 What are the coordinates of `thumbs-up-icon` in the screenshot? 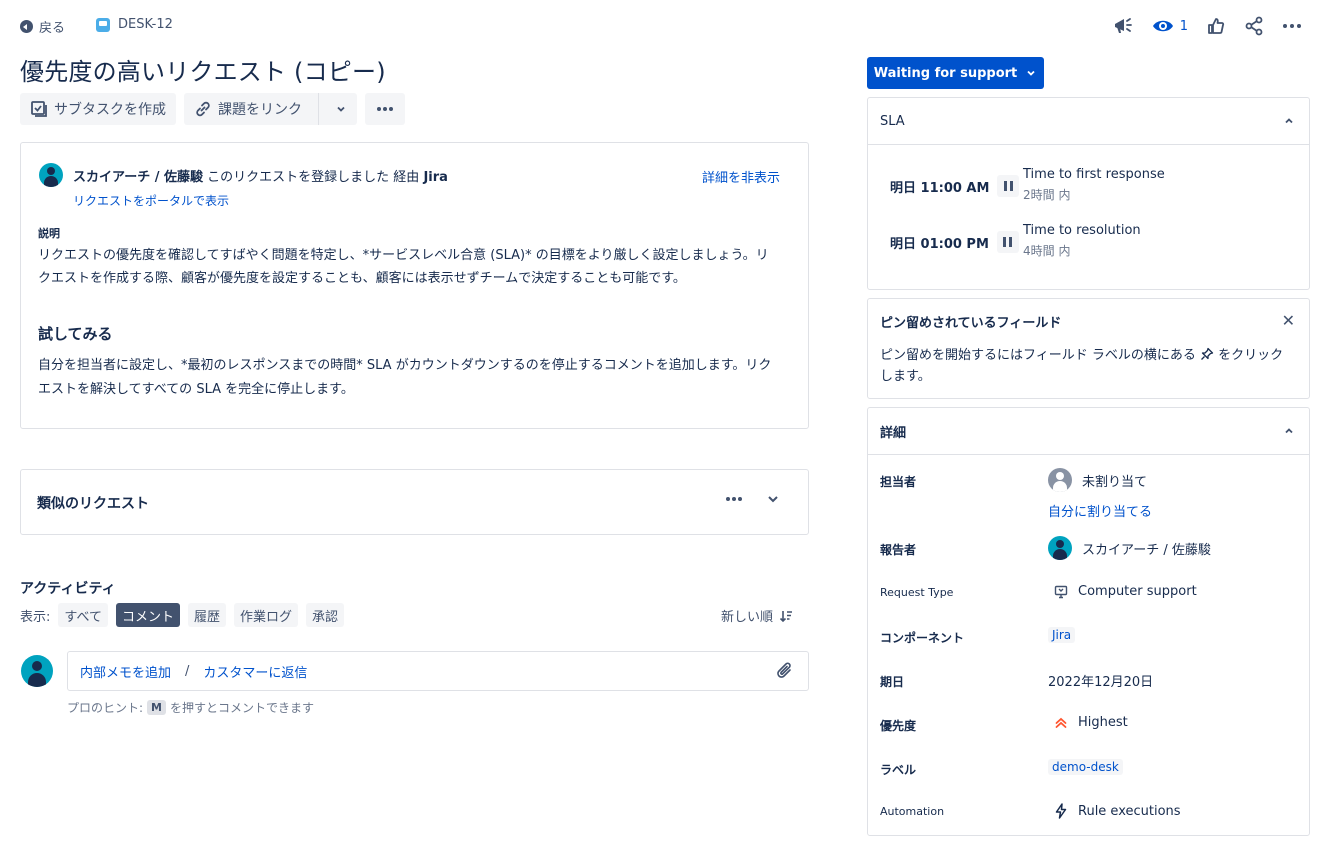 It's located at (1216, 26).